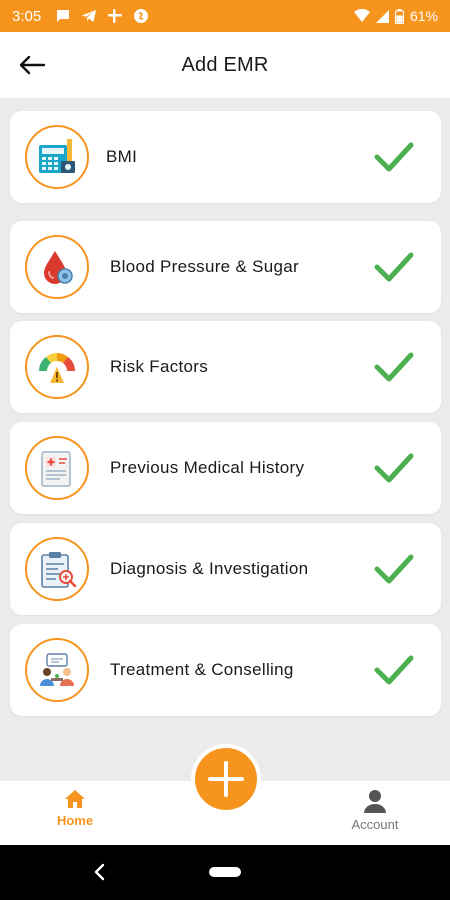  What do you see at coordinates (382, 16) in the screenshot?
I see `signal-icon` at bounding box center [382, 16].